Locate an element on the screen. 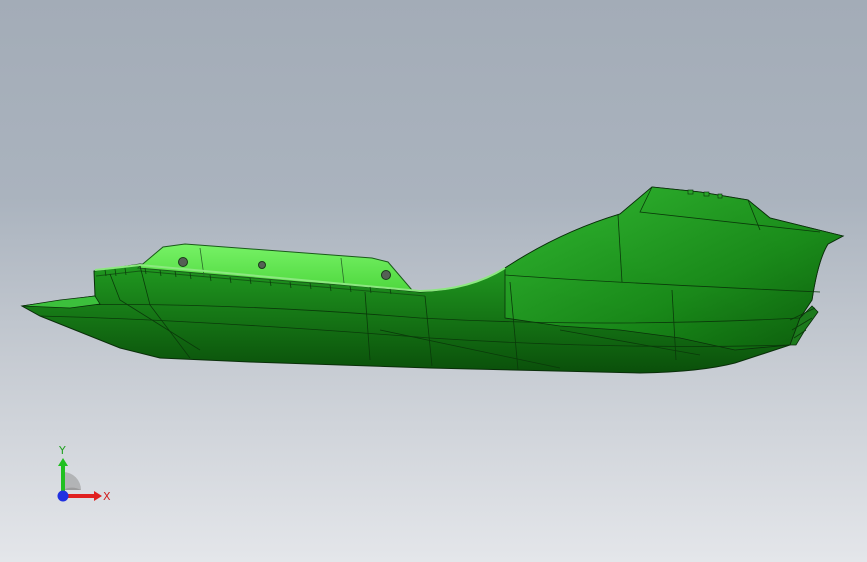 The width and height of the screenshot is (867, 562). coordinate-triad: Y X is located at coordinates (84, 473).